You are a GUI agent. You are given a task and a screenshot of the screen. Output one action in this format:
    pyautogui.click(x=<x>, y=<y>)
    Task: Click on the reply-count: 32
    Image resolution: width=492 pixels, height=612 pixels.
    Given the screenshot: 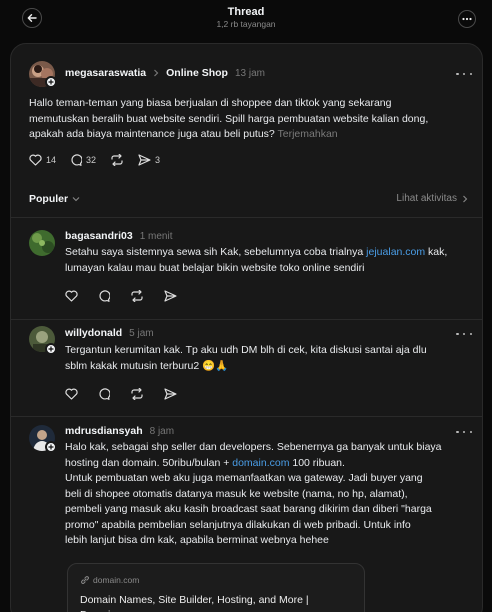 What is the action you would take?
    pyautogui.click(x=91, y=160)
    